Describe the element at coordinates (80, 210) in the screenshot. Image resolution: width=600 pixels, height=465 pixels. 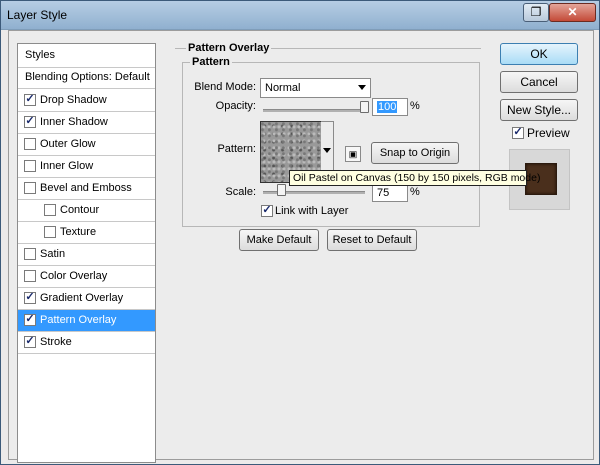
I see `style-item-label: Contour` at that location.